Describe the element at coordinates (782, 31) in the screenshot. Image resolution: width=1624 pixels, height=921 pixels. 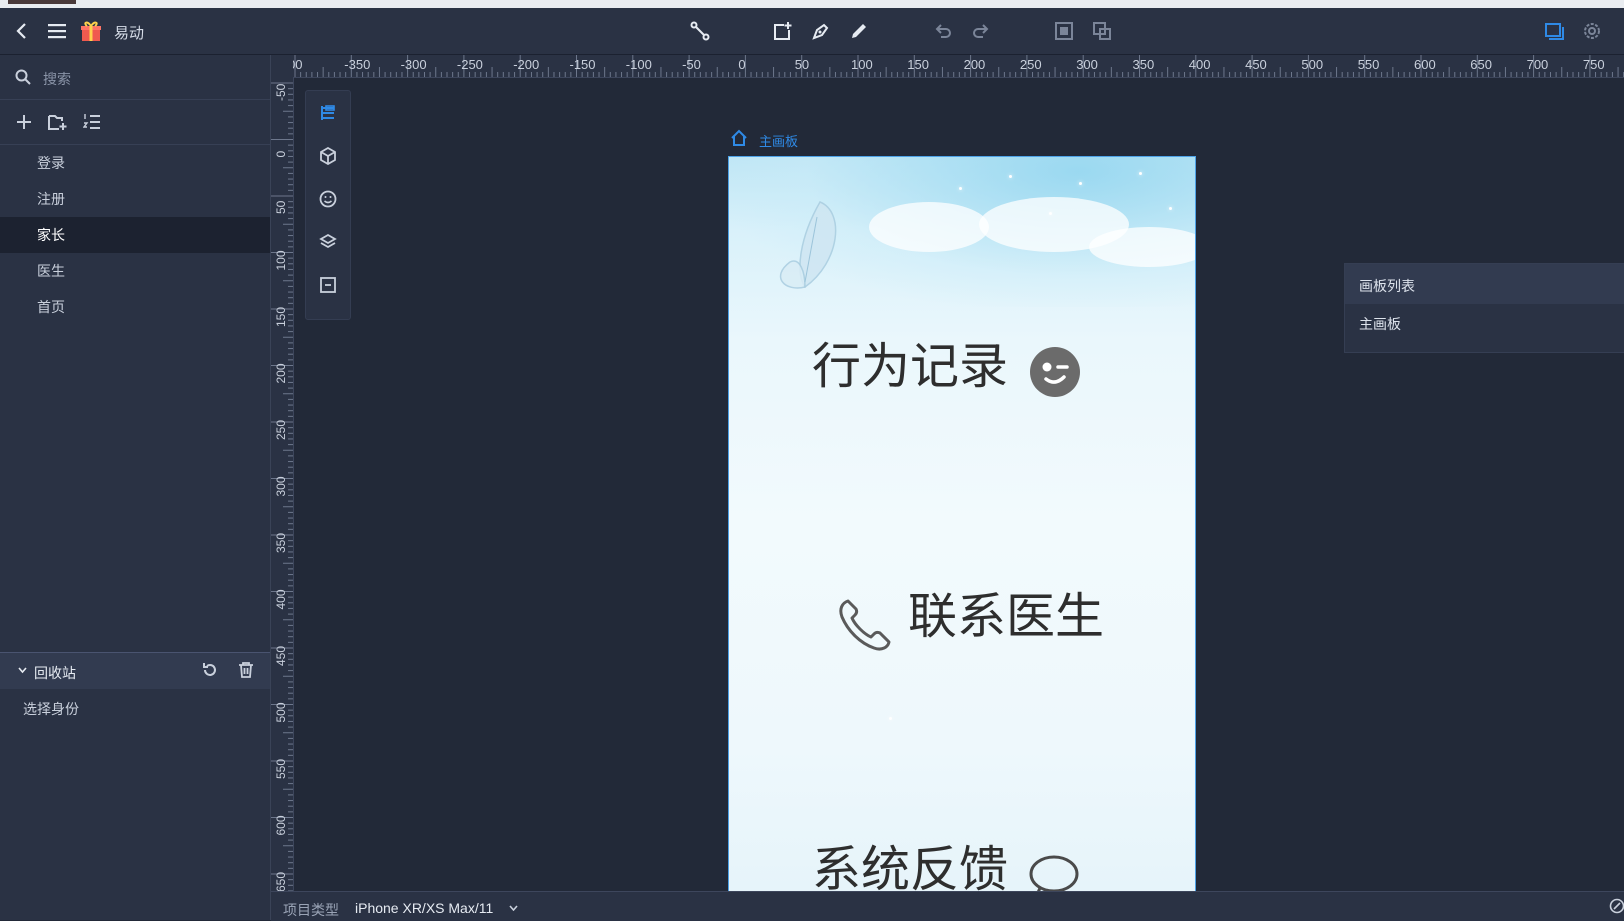
I see `add-page-icon` at that location.